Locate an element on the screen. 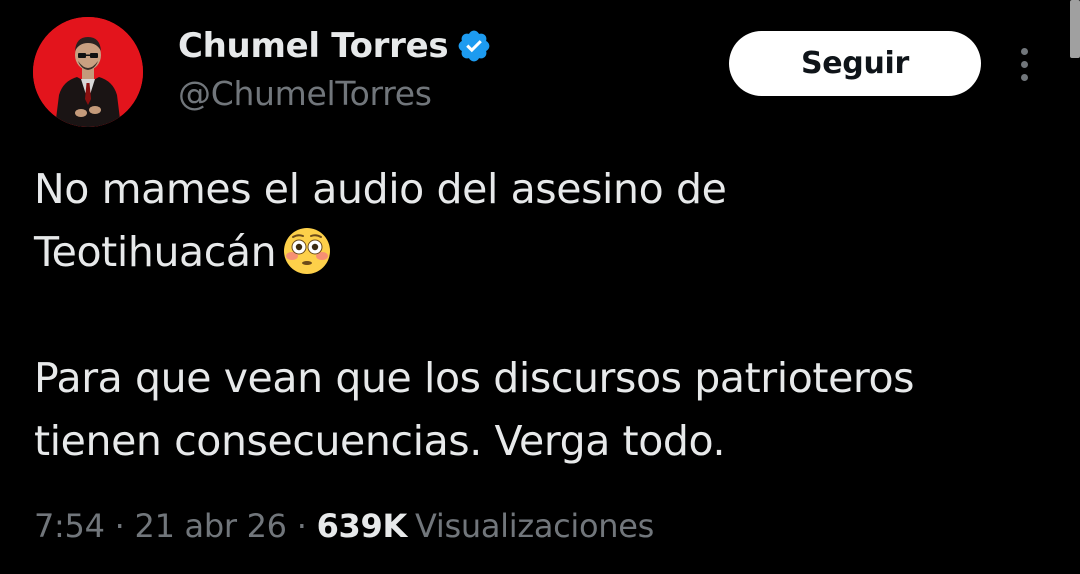 The width and height of the screenshot is (1080, 574). flushed-face-emoji-icon is located at coordinates (307, 251).